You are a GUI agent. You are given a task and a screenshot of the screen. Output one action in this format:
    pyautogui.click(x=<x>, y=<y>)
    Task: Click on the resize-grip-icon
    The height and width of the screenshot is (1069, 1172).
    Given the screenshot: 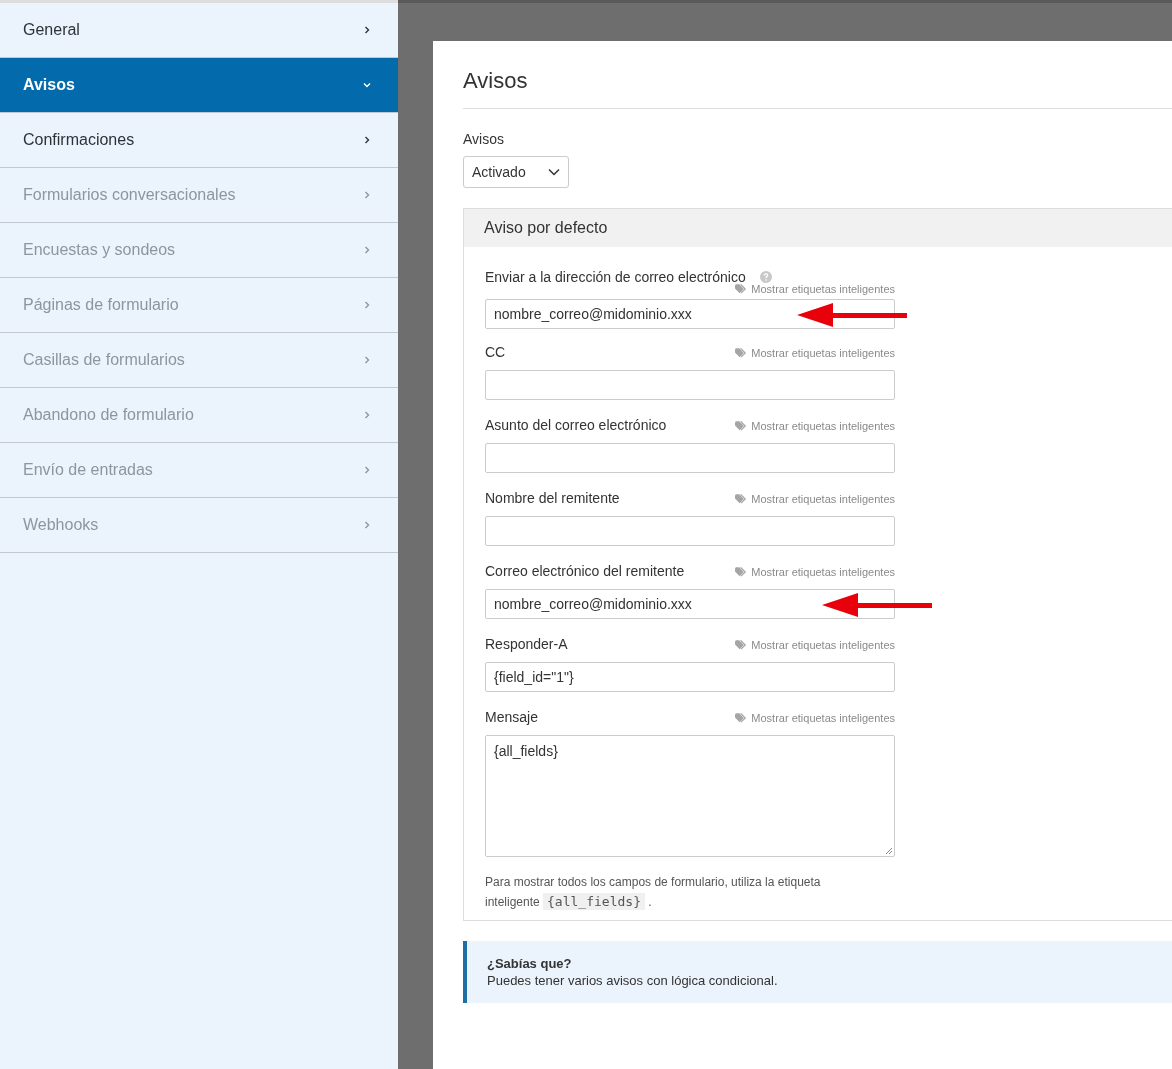 What is the action you would take?
    pyautogui.click(x=889, y=851)
    